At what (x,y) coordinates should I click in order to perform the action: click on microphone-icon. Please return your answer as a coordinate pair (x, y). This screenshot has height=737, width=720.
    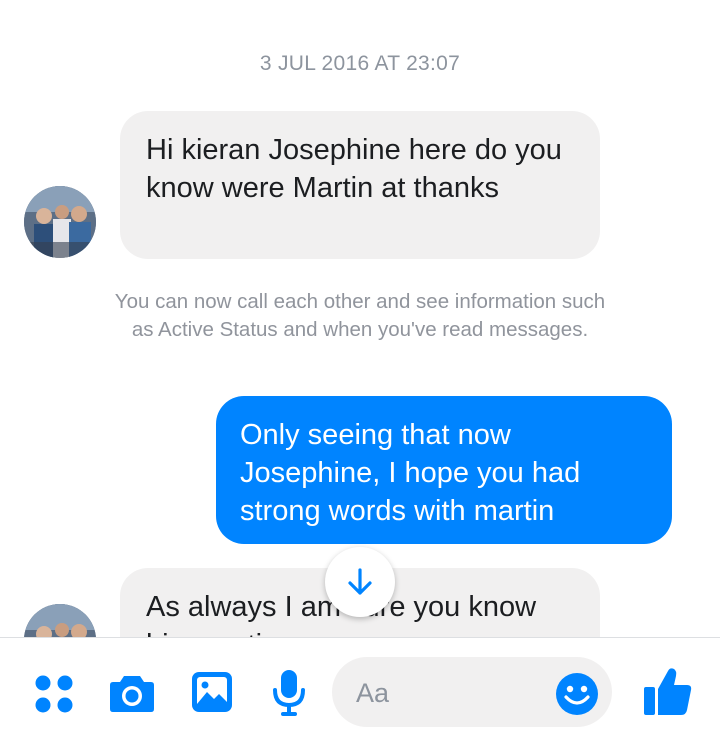
    Looking at the image, I should click on (289, 693).